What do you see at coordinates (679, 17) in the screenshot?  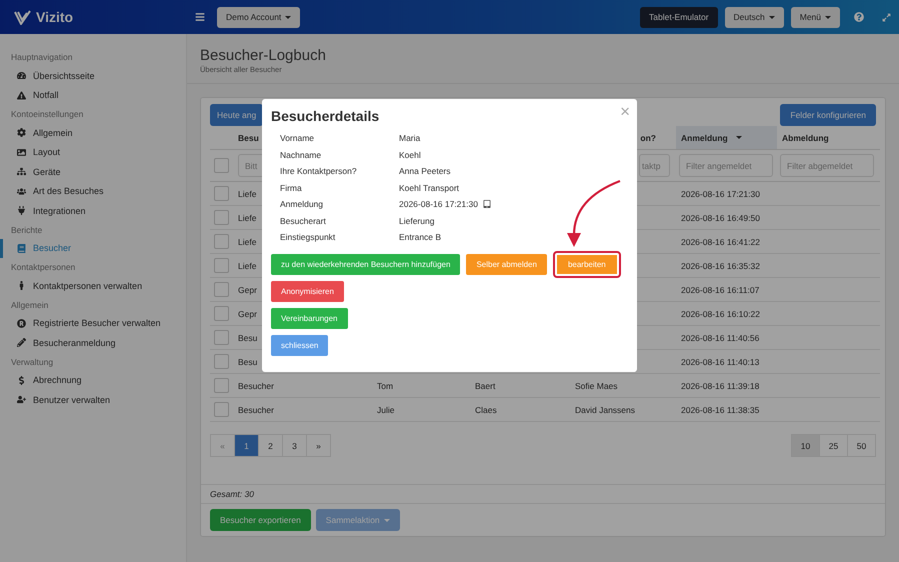 I see `emulator-button: Tablet-Emulator` at bounding box center [679, 17].